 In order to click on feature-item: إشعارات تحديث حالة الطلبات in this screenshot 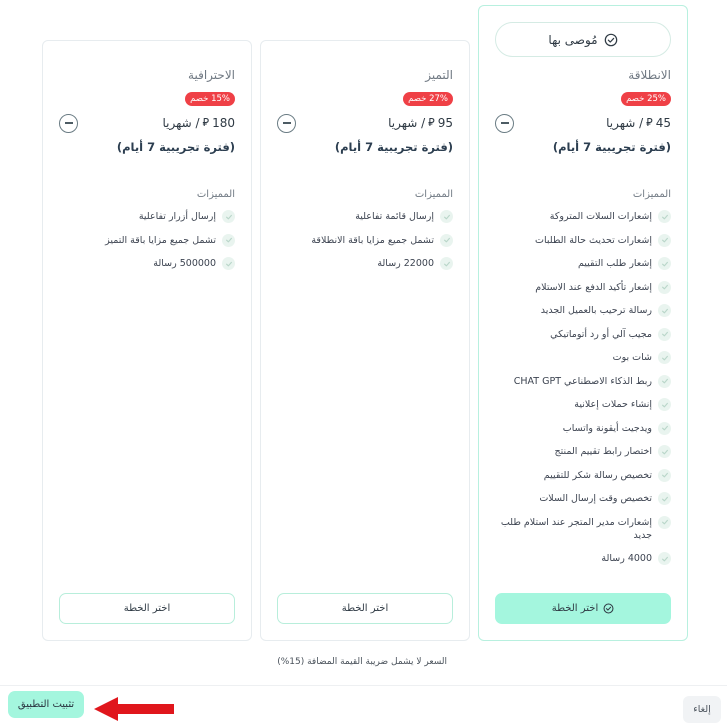, I will do `click(583, 240)`.